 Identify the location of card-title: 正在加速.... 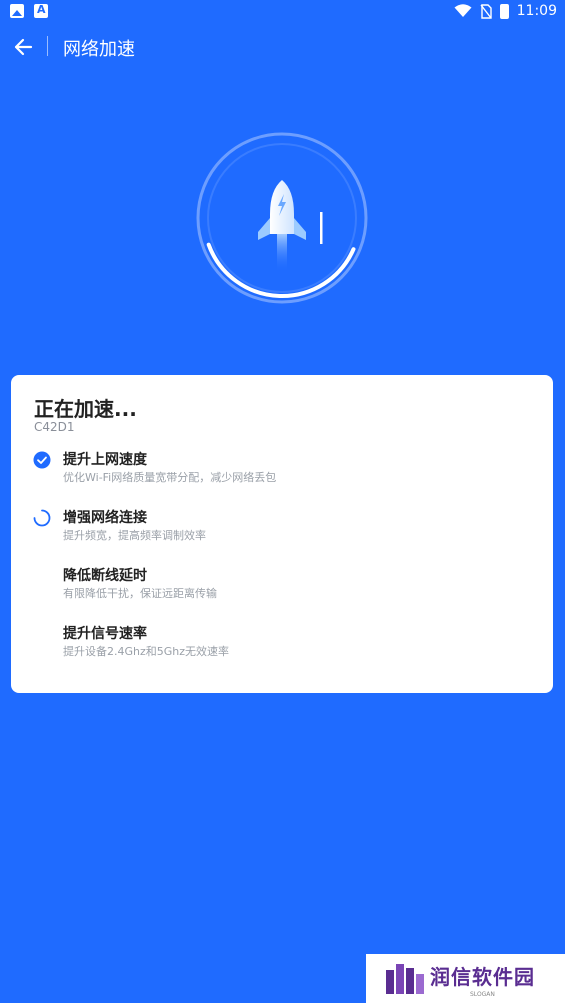
(85, 409).